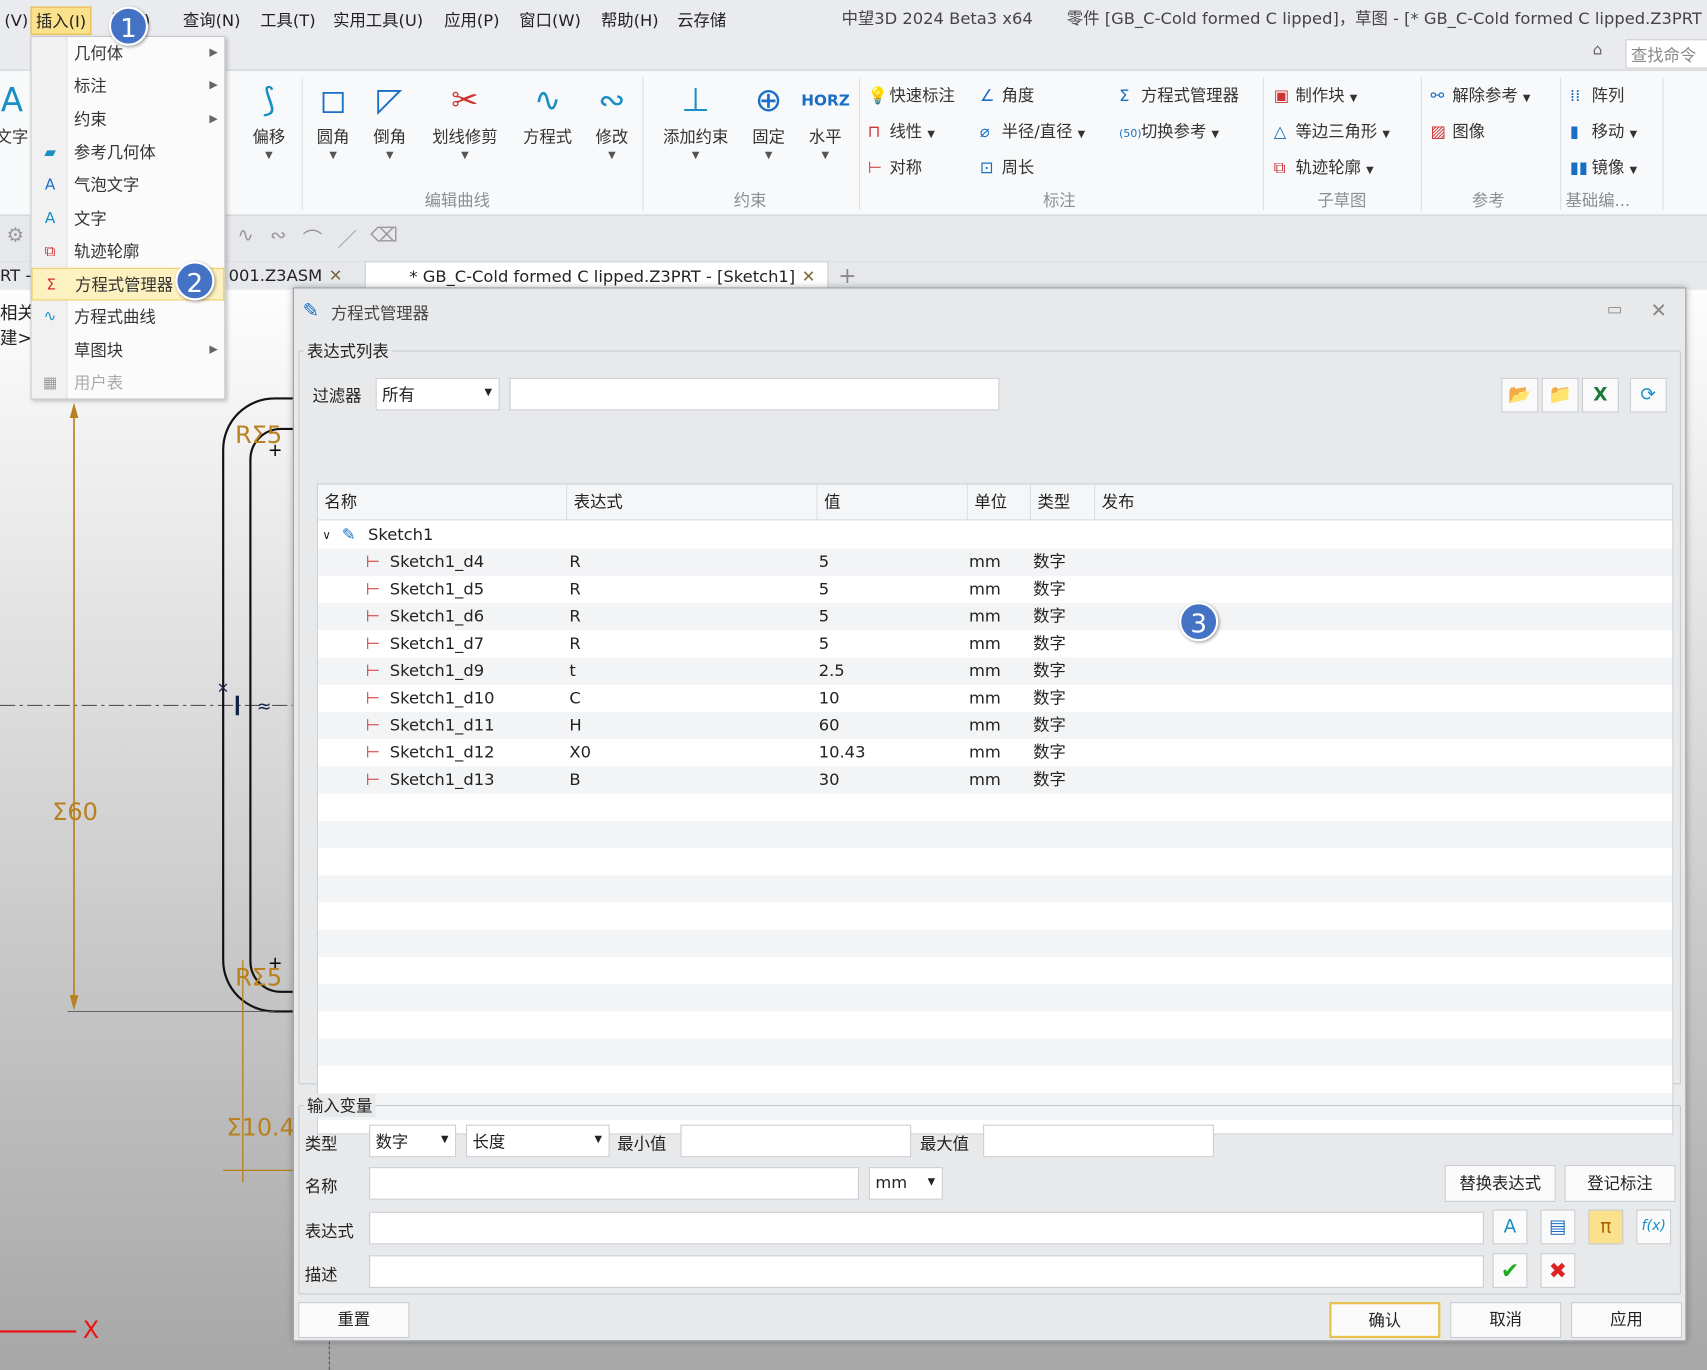  What do you see at coordinates (905, 1183) in the screenshot?
I see `unit-select: mm ▼` at bounding box center [905, 1183].